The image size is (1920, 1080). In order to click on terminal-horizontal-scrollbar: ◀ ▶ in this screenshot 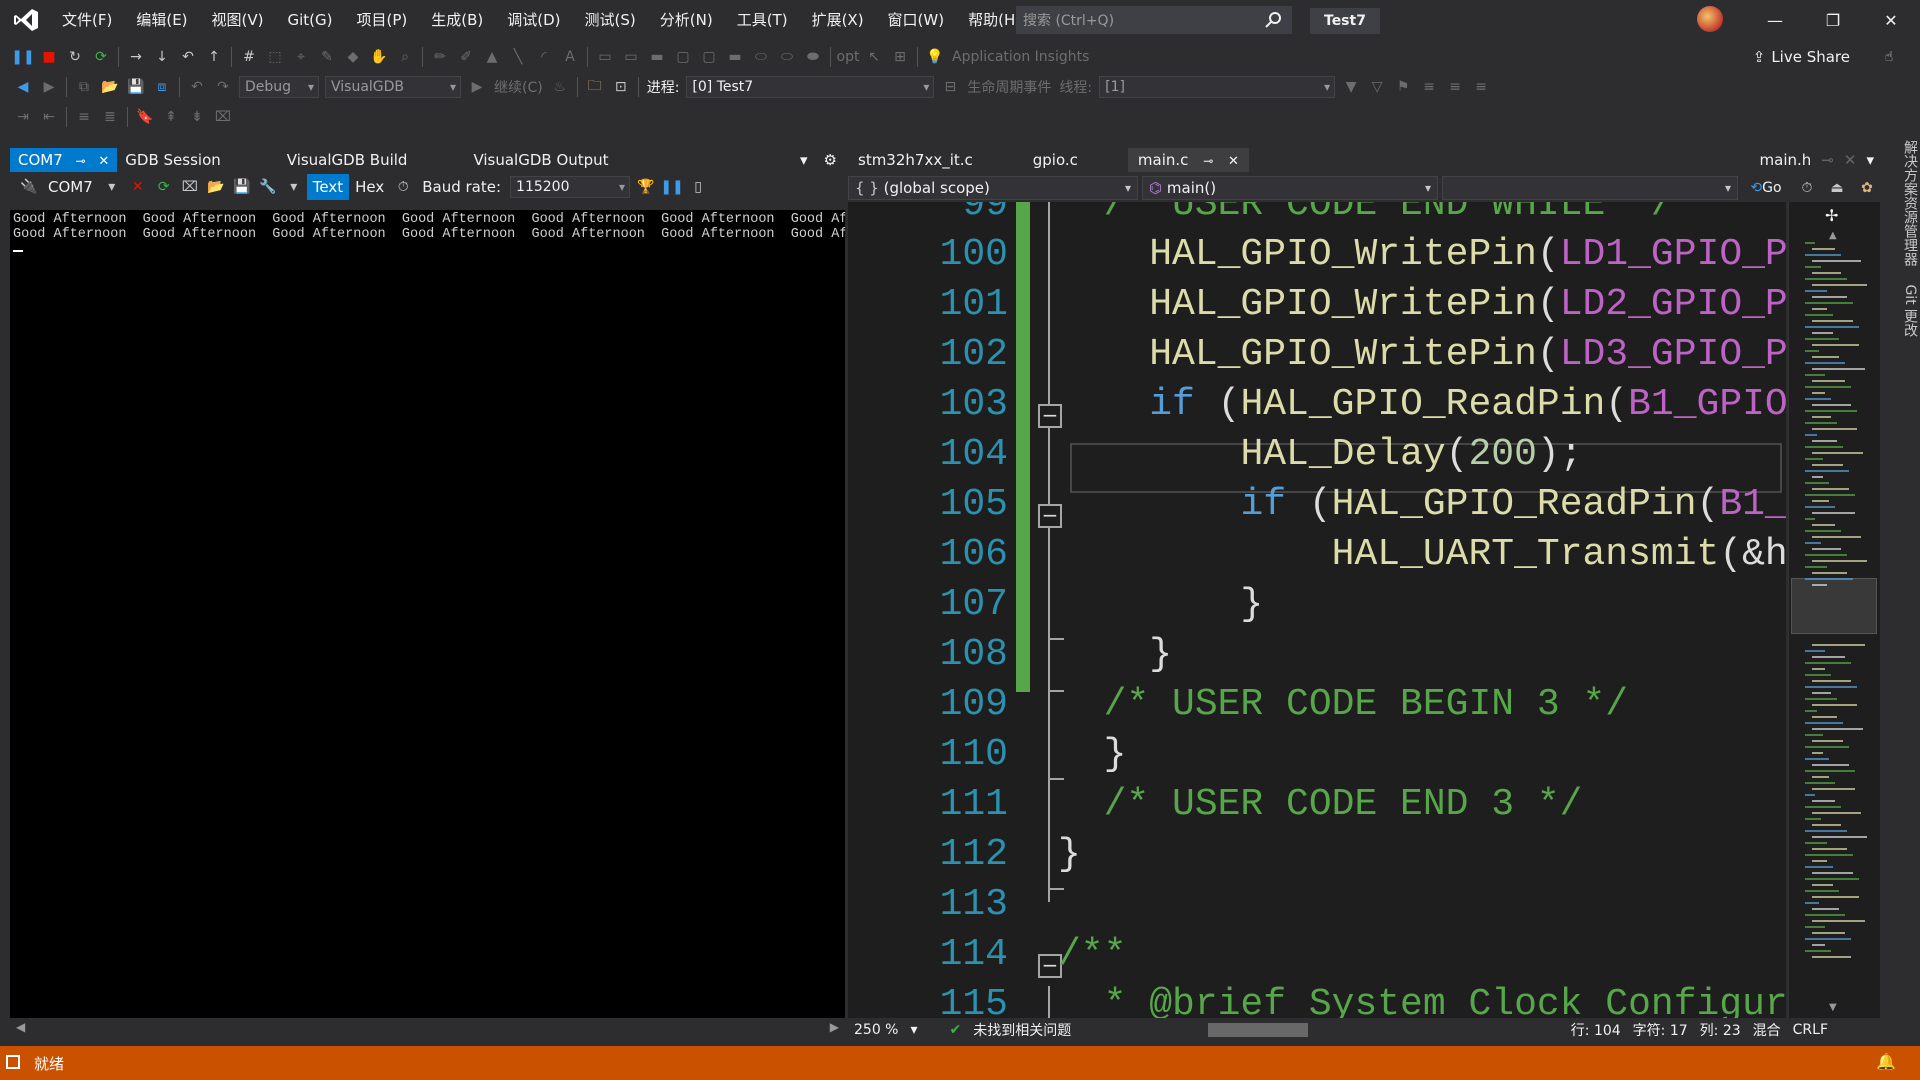, I will do `click(427, 1029)`.